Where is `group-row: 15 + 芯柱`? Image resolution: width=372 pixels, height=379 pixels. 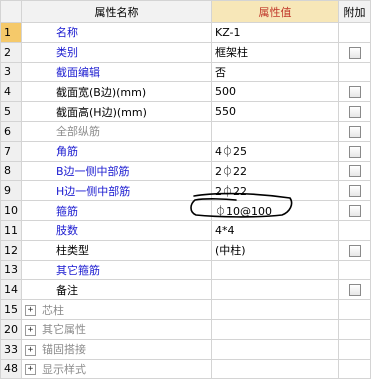 group-row: 15 + 芯柱 is located at coordinates (185, 309).